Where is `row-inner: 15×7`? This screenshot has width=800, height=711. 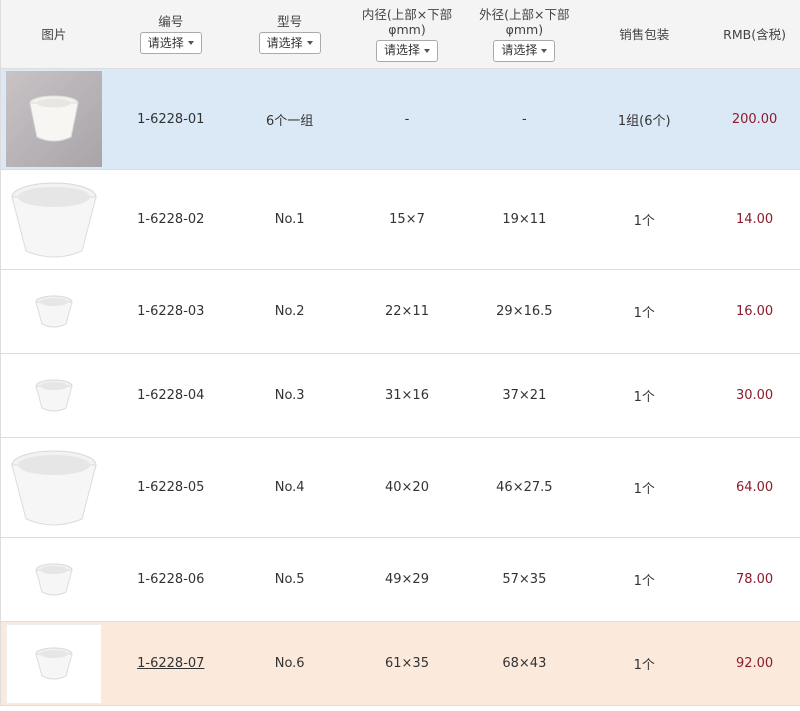 row-inner: 15×7 is located at coordinates (407, 219).